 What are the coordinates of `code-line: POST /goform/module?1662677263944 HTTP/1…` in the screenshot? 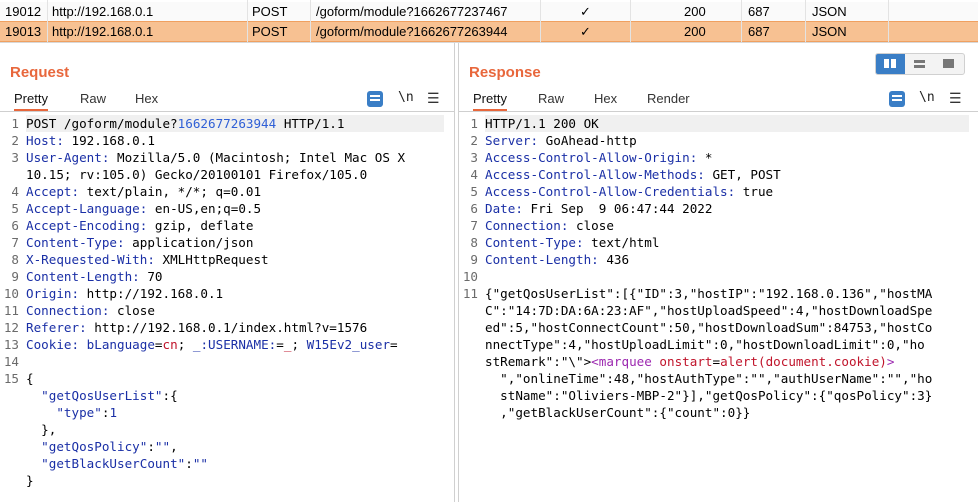 It's located at (235, 123).